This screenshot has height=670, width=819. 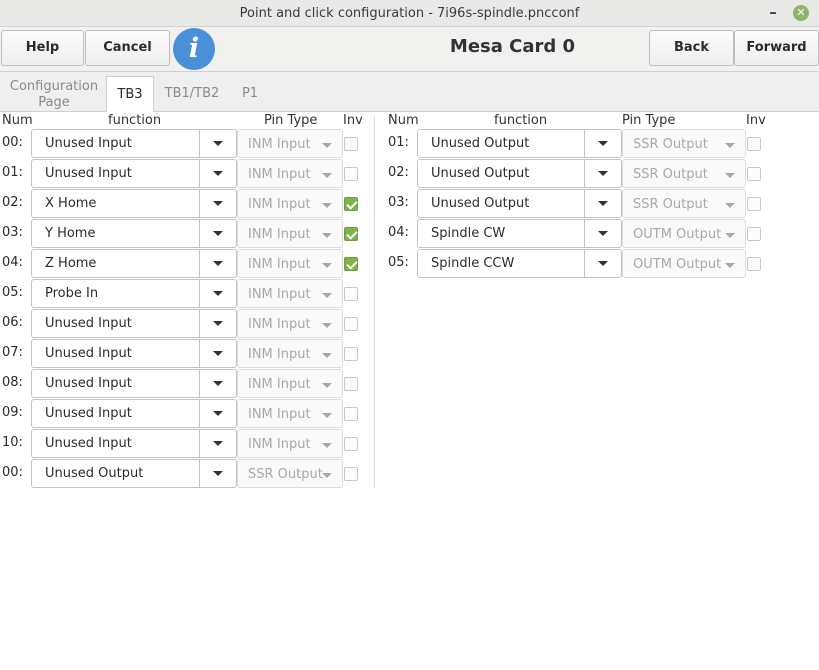 I want to click on pin-number: 02:, so click(x=12, y=202).